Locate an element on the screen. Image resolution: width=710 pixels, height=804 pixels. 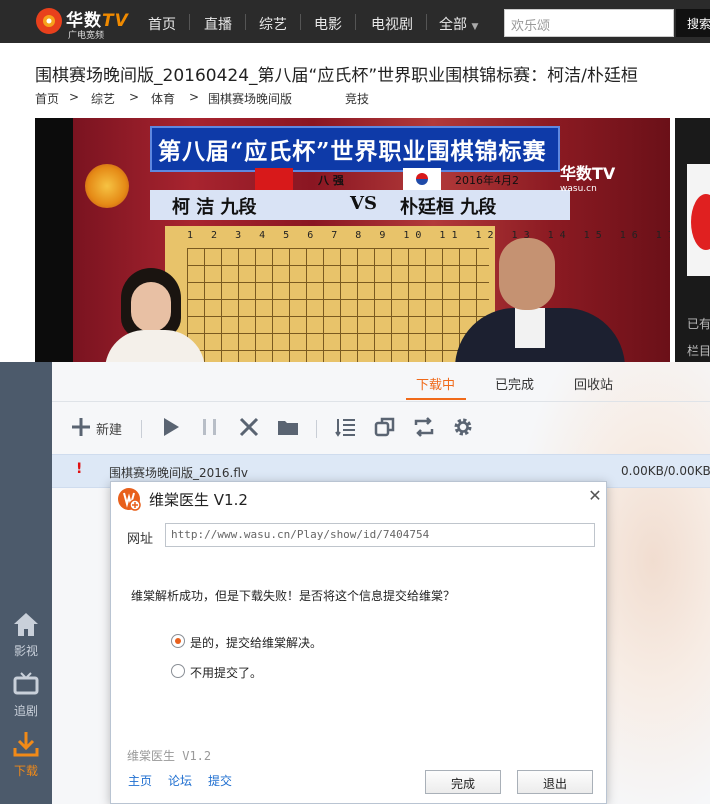
link-home: 主页 is located at coordinates (140, 780).